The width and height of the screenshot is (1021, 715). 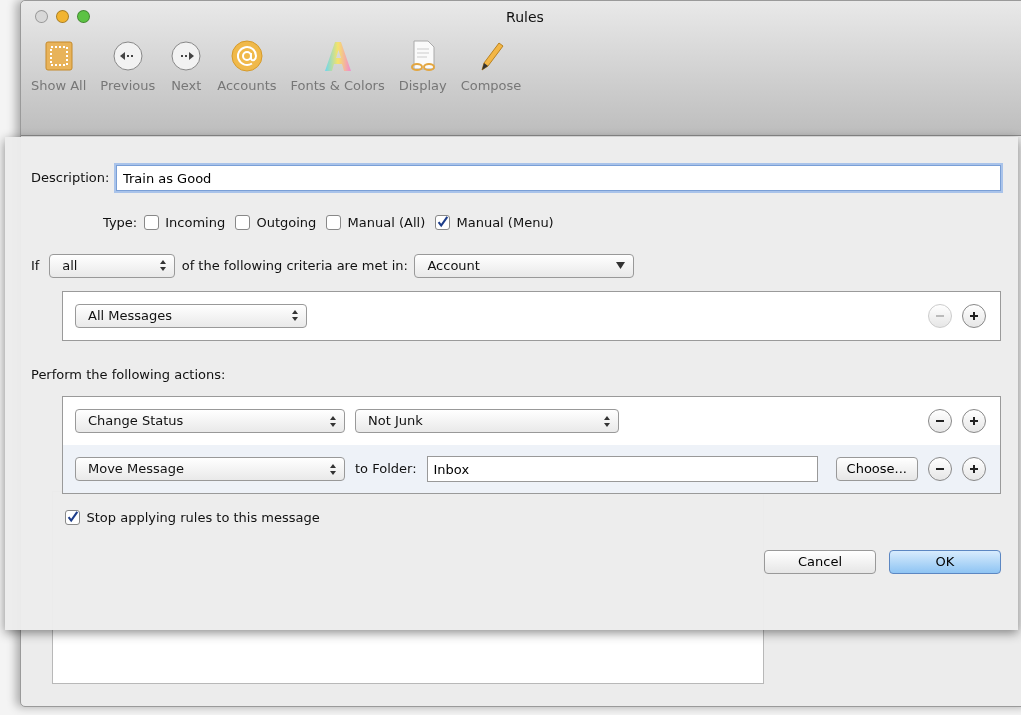 I want to click on description-field: Train as Good, so click(x=558, y=178).